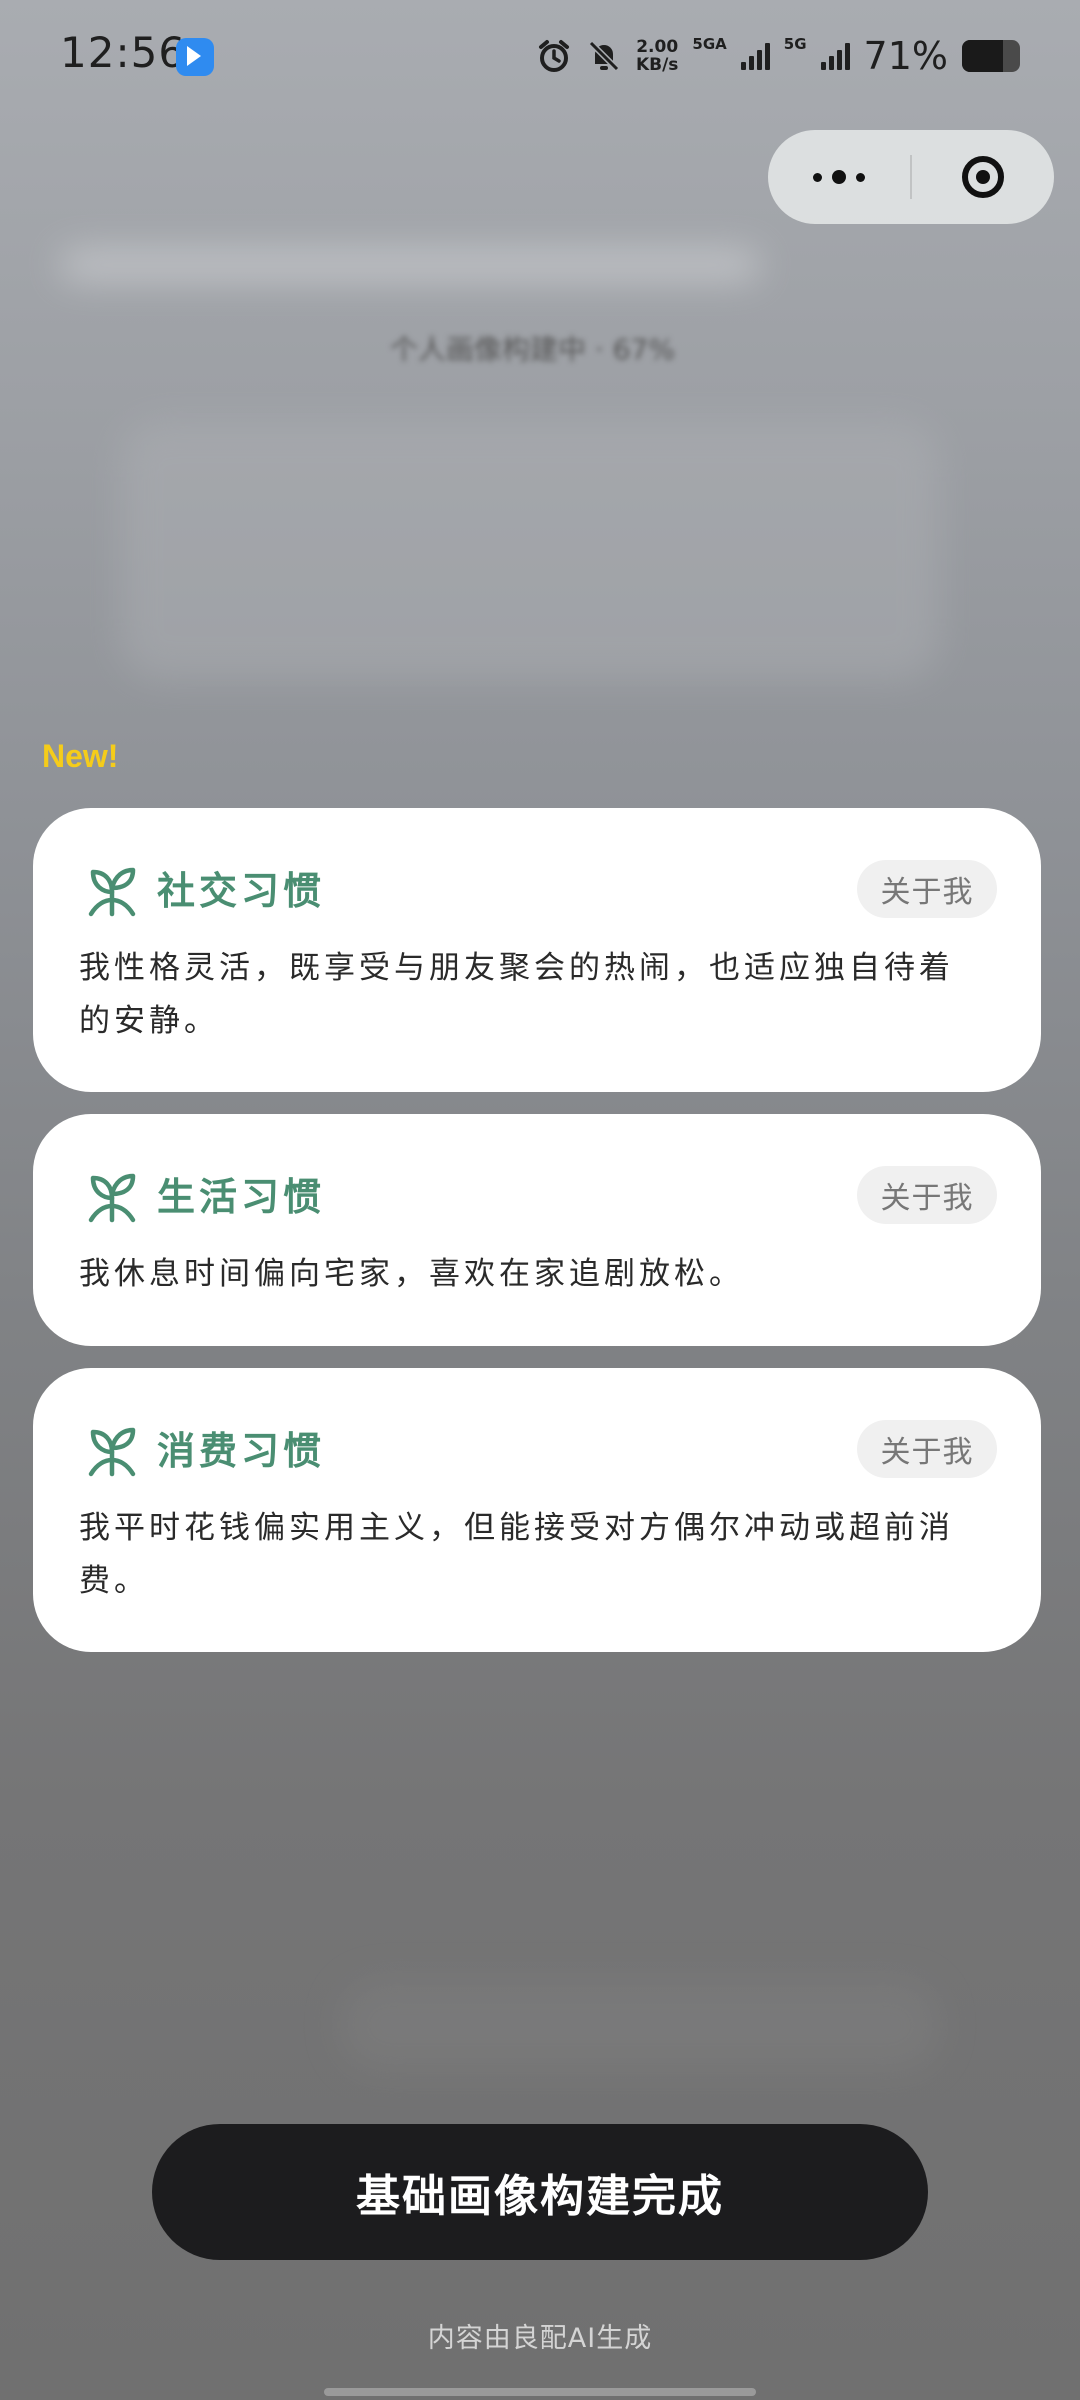 The height and width of the screenshot is (2400, 1080). I want to click on habit-card-spending: 消费习惯 关于我 我平时花钱偏实用主义，但能接受对方偶尔冲动或超前消费。, so click(537, 1510).